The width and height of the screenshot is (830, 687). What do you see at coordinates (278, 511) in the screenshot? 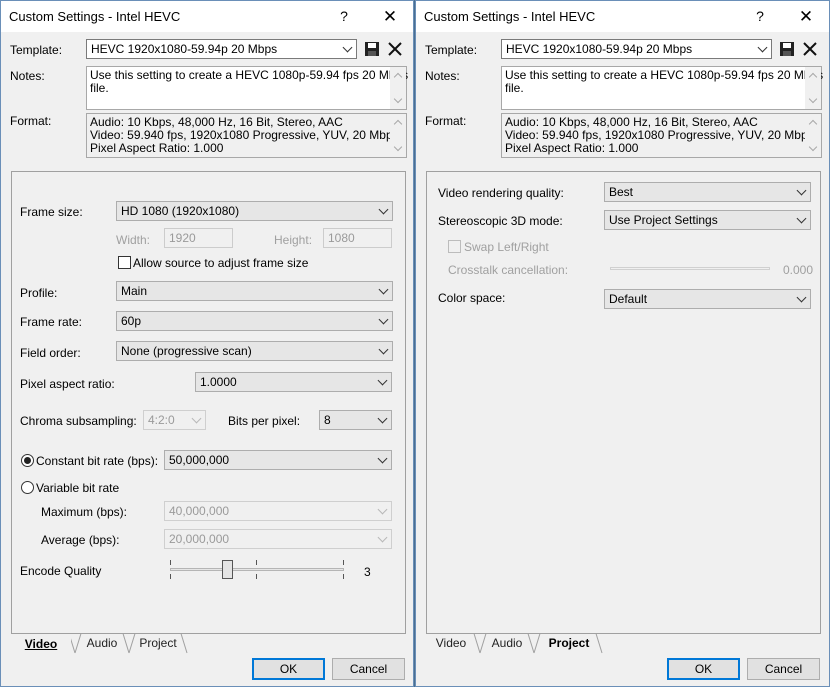
I see `maximum-dropdown: 40,000,000` at bounding box center [278, 511].